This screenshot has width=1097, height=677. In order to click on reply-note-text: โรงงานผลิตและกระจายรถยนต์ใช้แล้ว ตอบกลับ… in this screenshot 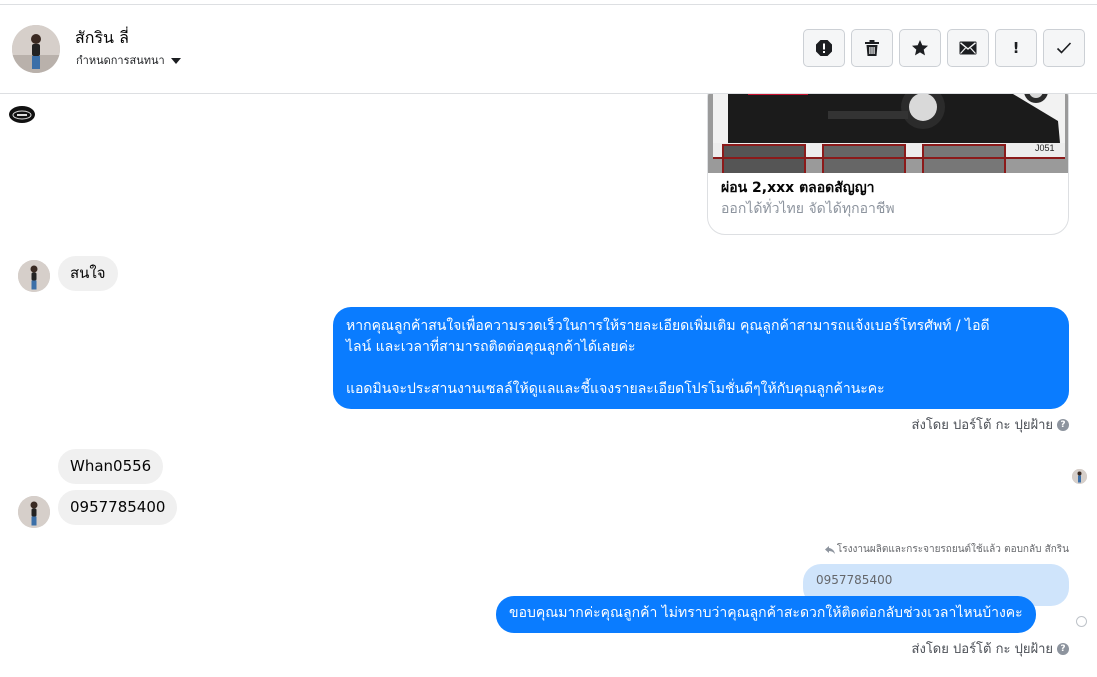, I will do `click(952, 549)`.